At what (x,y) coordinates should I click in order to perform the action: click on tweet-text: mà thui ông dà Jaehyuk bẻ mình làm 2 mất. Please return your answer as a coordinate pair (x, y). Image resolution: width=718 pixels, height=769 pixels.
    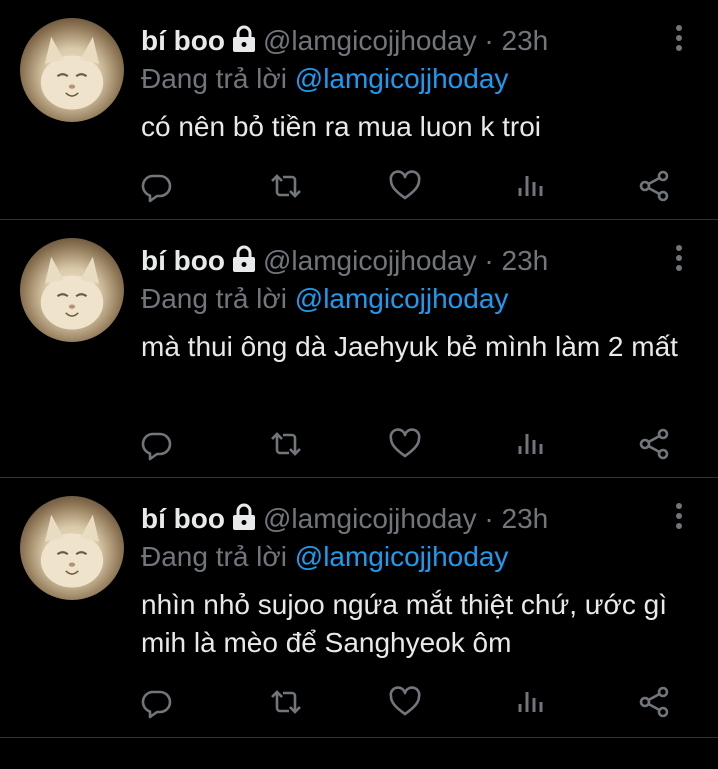
    Looking at the image, I should click on (409, 346).